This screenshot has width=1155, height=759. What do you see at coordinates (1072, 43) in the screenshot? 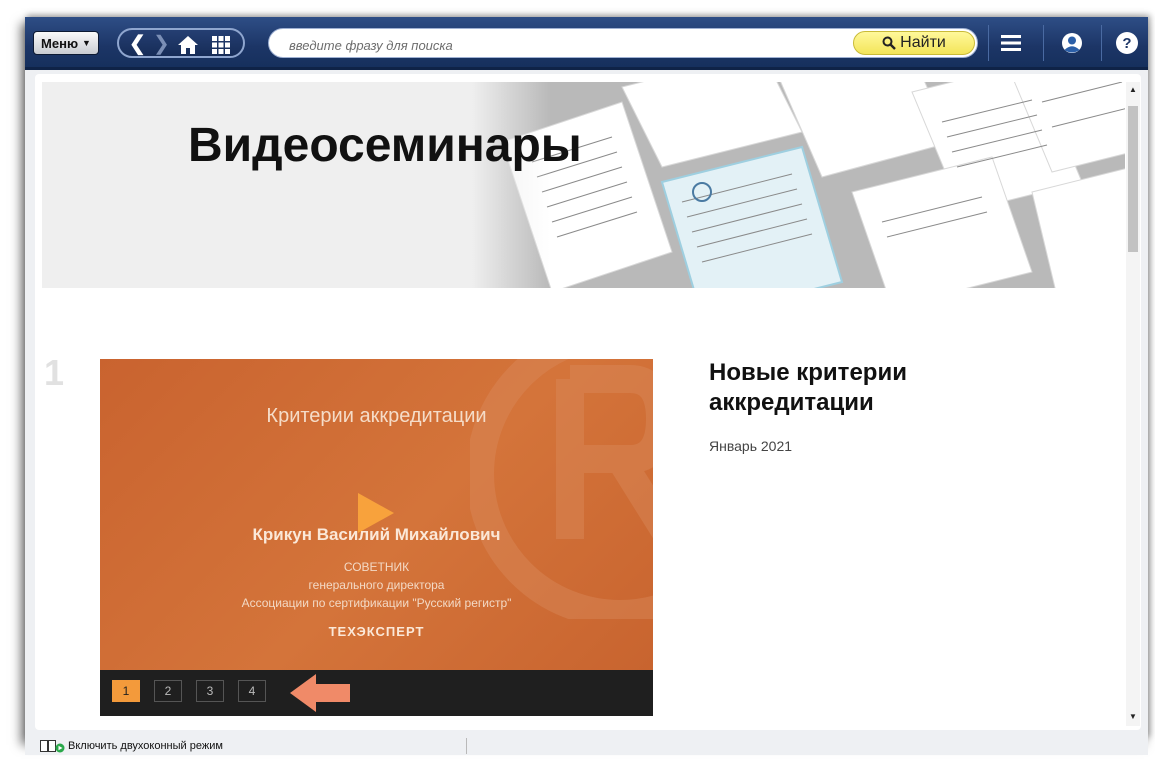
I see `user-profile-icon` at bounding box center [1072, 43].